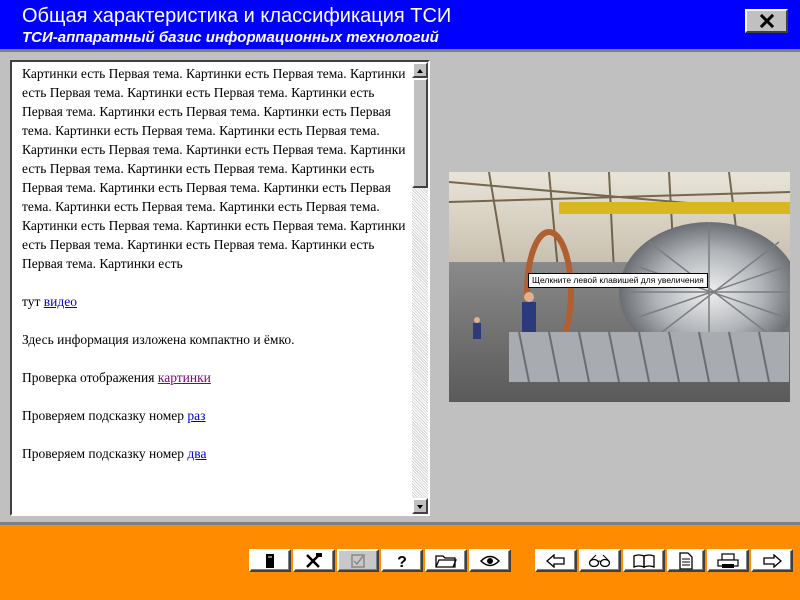  I want to click on video-paragraph: тут видео, so click(217, 301).